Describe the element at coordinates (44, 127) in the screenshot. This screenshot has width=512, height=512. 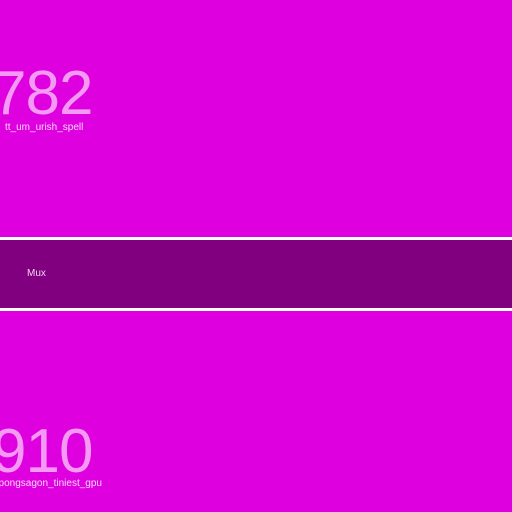
I see `top-design-name: tt_um_urish_spell` at that location.